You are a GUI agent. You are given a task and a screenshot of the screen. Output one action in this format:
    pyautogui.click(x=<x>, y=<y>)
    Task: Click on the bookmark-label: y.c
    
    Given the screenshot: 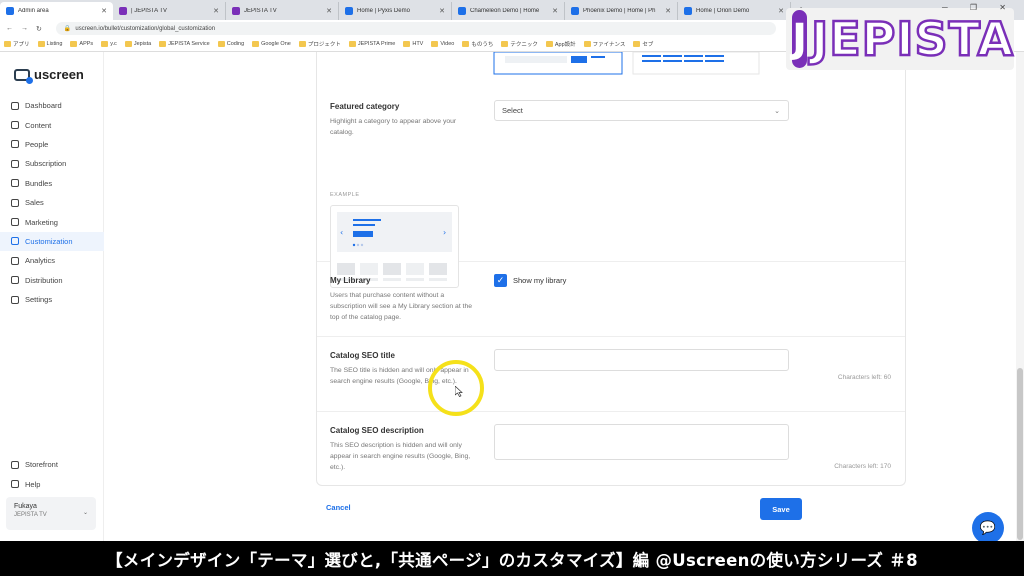 What is the action you would take?
    pyautogui.click(x=113, y=44)
    